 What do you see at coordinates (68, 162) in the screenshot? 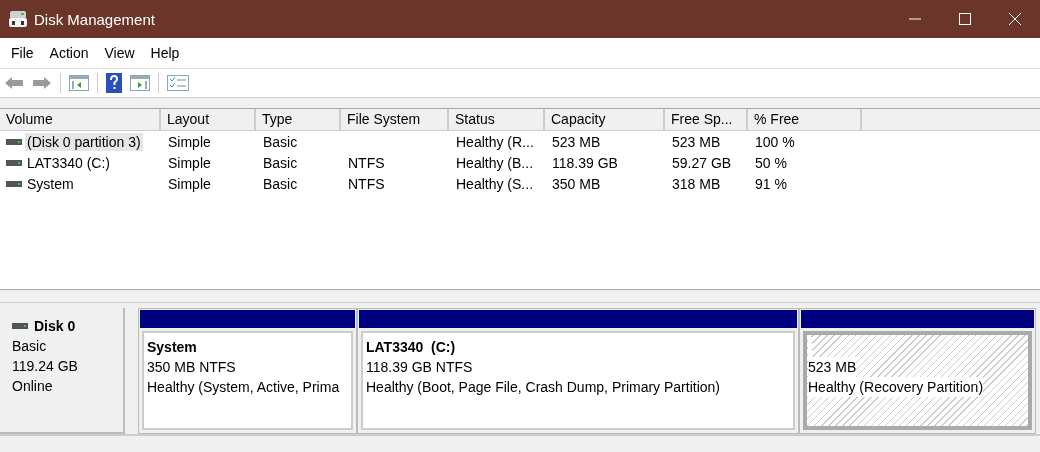
I see `volume-name: LAT3340 (C:)` at bounding box center [68, 162].